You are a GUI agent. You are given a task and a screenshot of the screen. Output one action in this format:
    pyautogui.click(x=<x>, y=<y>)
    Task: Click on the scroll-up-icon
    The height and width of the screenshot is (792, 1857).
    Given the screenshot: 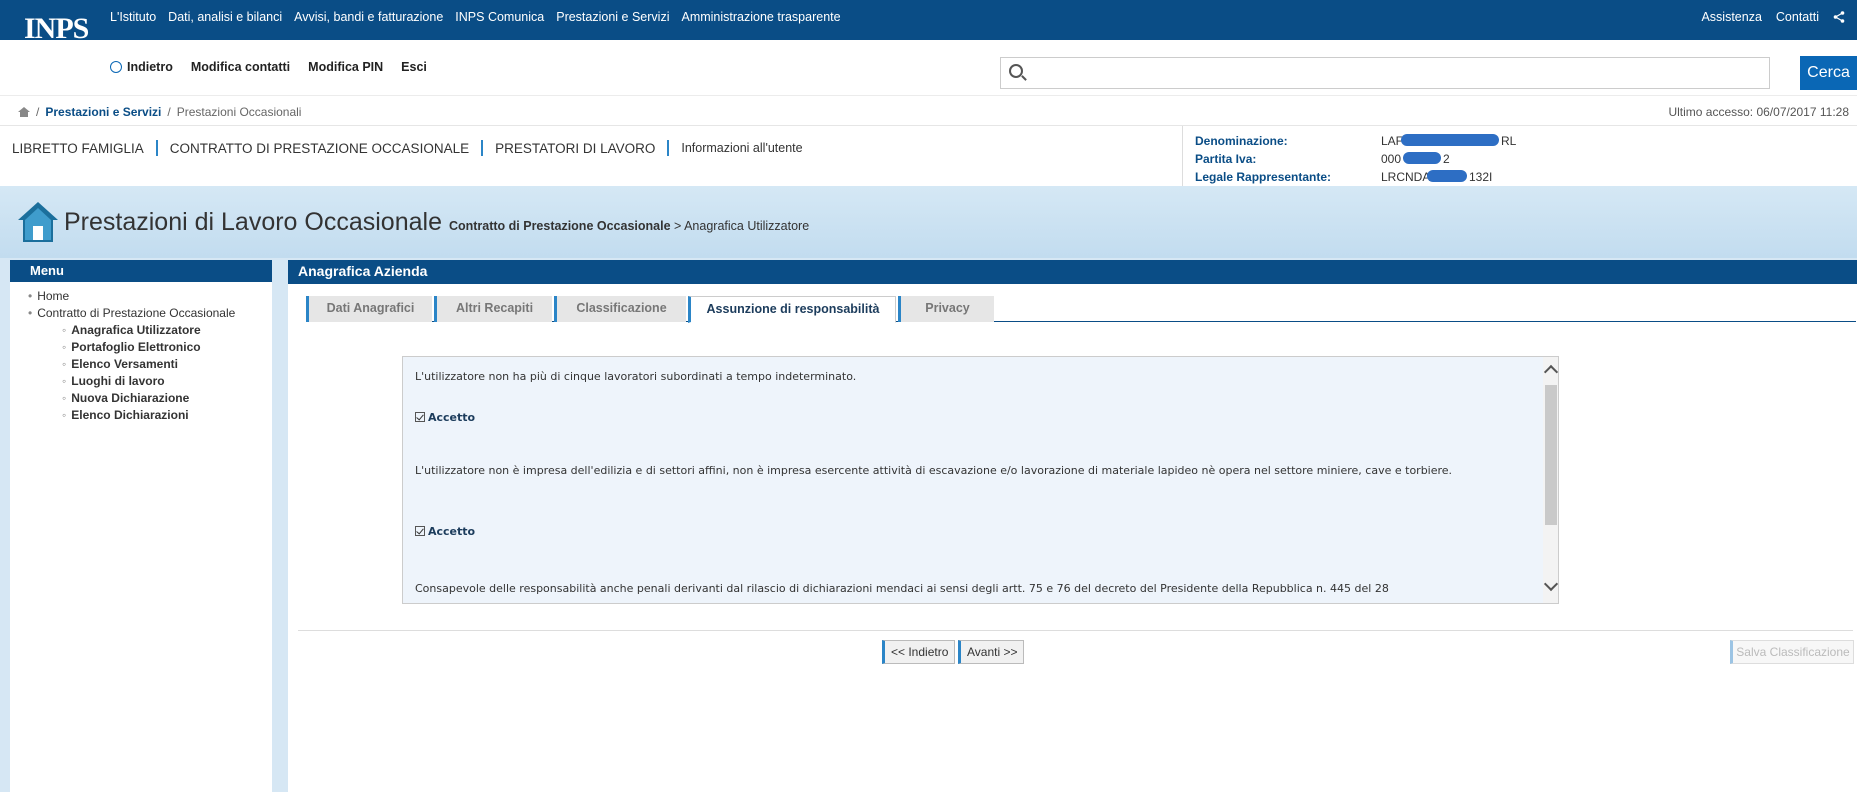 What is the action you would take?
    pyautogui.click(x=1550, y=372)
    